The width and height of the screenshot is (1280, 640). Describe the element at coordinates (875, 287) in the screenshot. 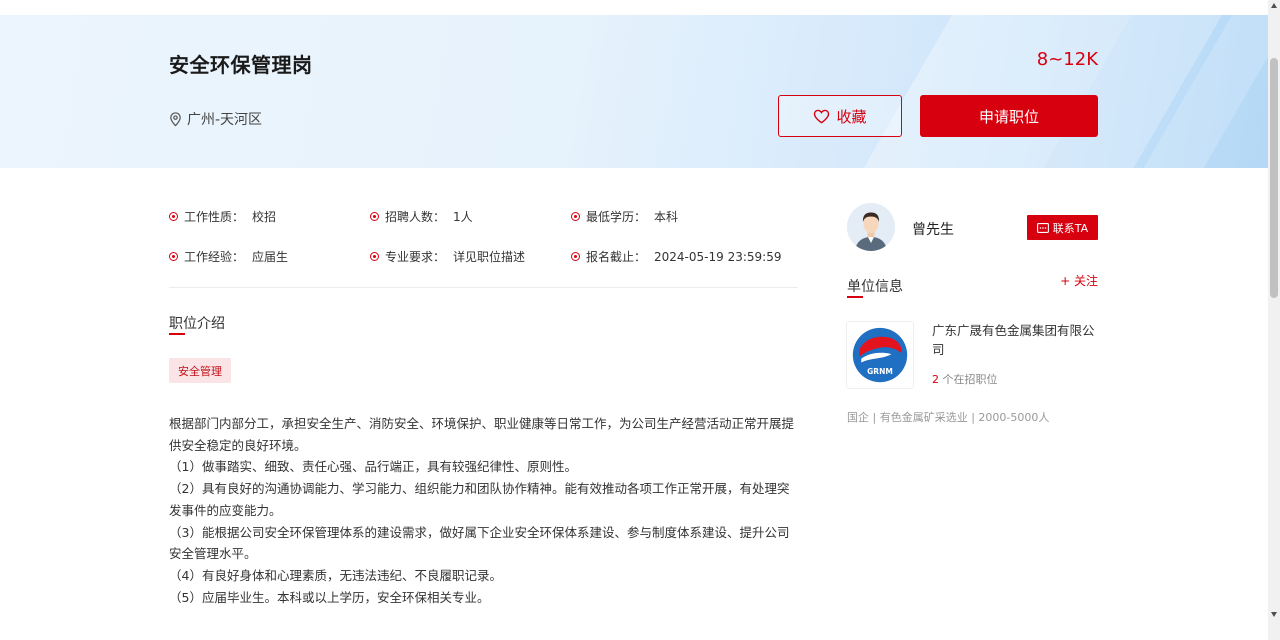

I see `company-section-title: 单位信息` at that location.